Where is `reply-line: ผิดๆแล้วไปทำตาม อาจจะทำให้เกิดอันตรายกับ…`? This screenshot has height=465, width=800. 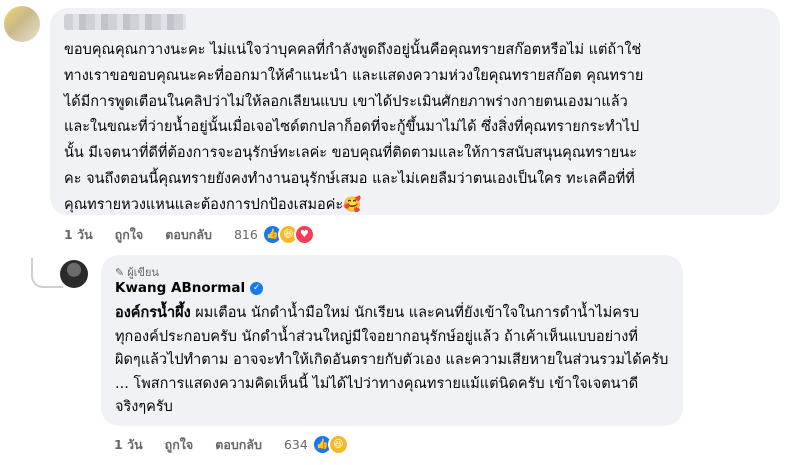 reply-line: ผิดๆแล้วไปทำตาม อาจจะทำให้เกิดอันตรายกับ… is located at coordinates (392, 360).